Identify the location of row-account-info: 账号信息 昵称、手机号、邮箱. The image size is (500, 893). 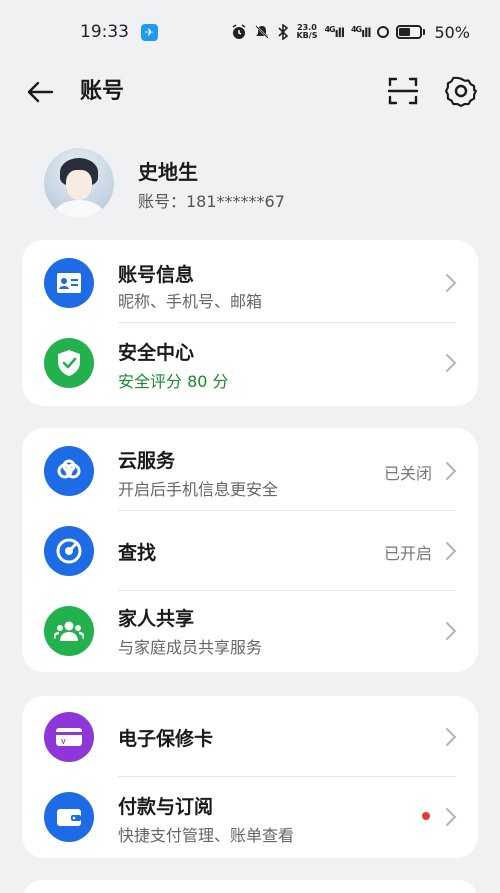
(250, 283).